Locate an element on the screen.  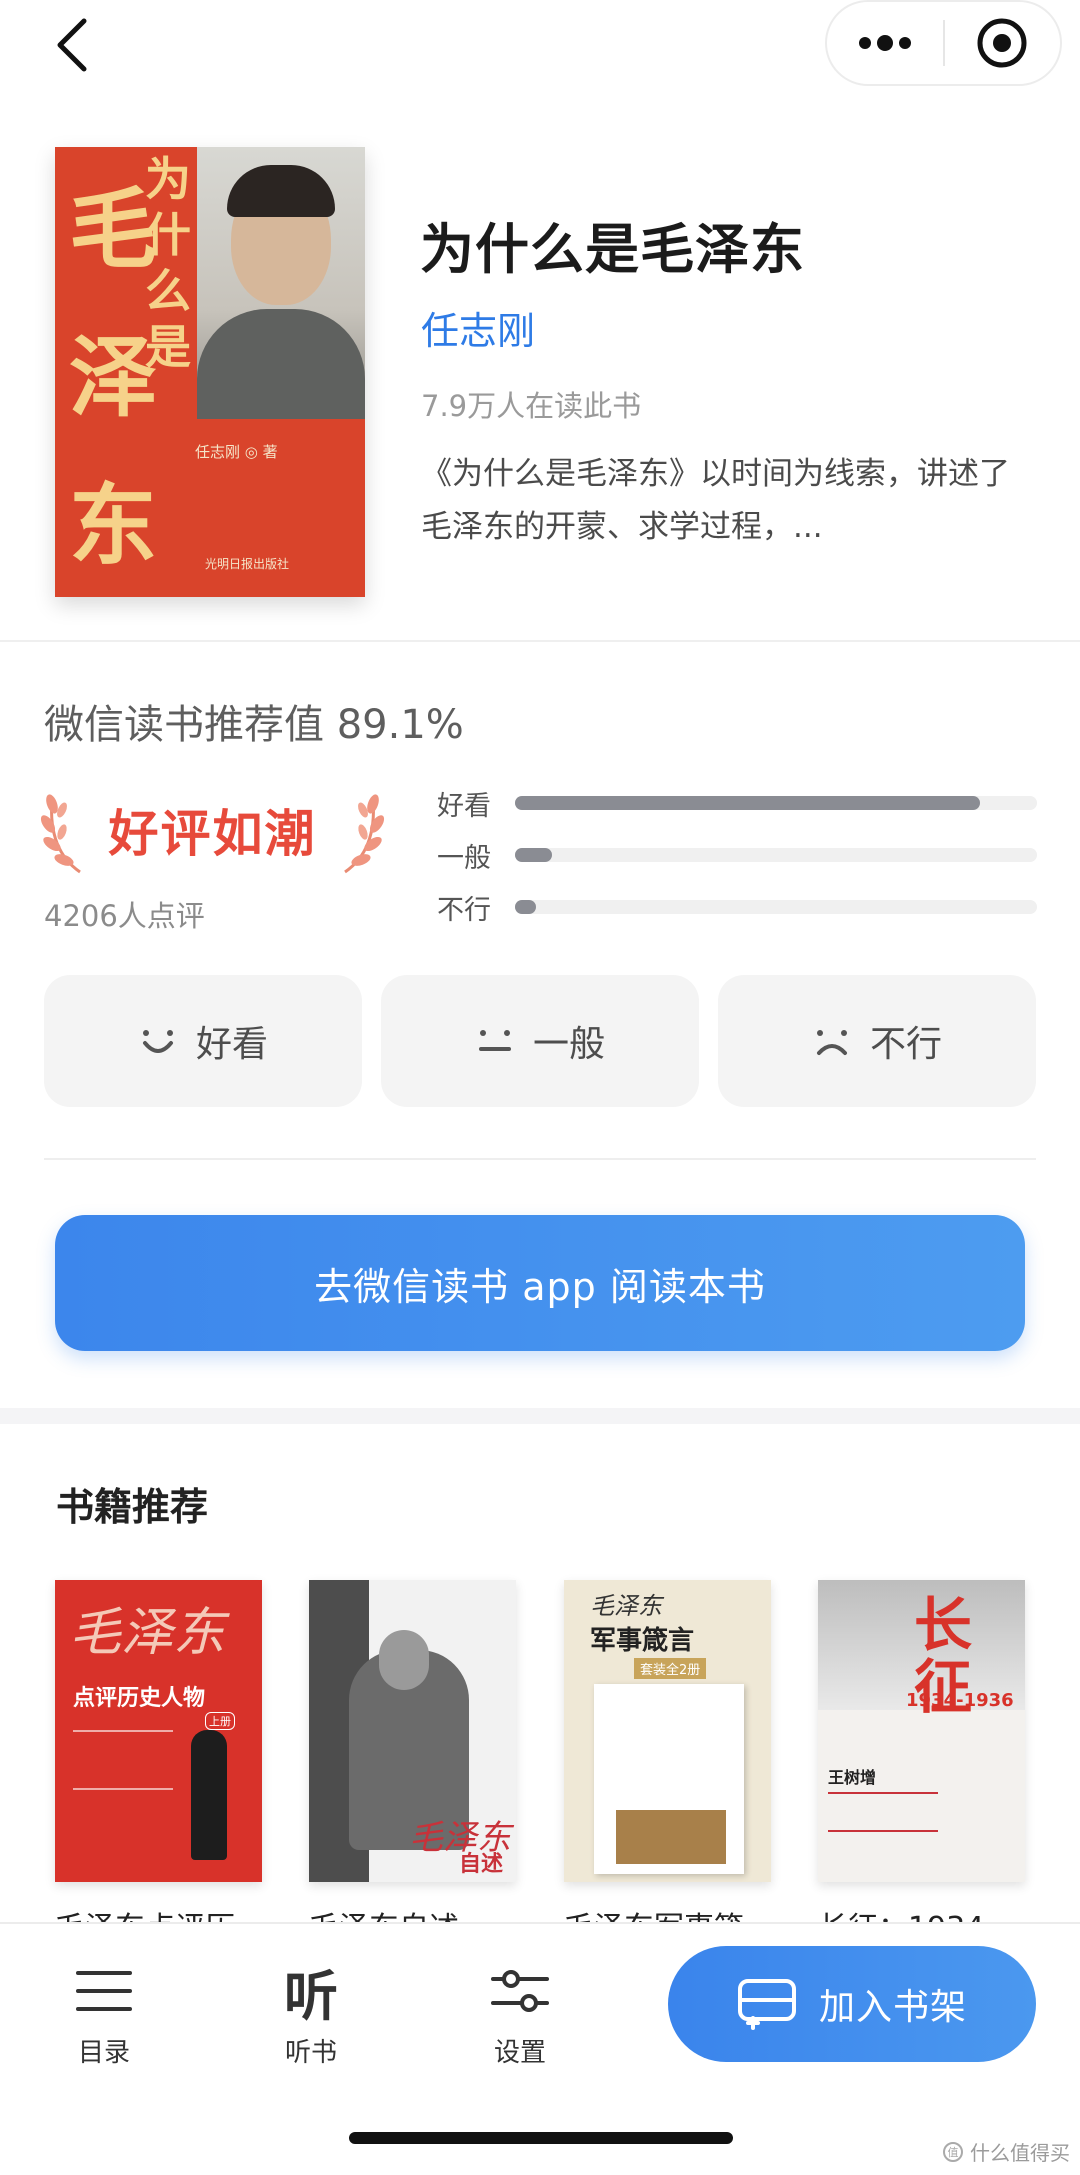
recommended-book-cover: 毛泽东 自述 is located at coordinates (412, 1731).